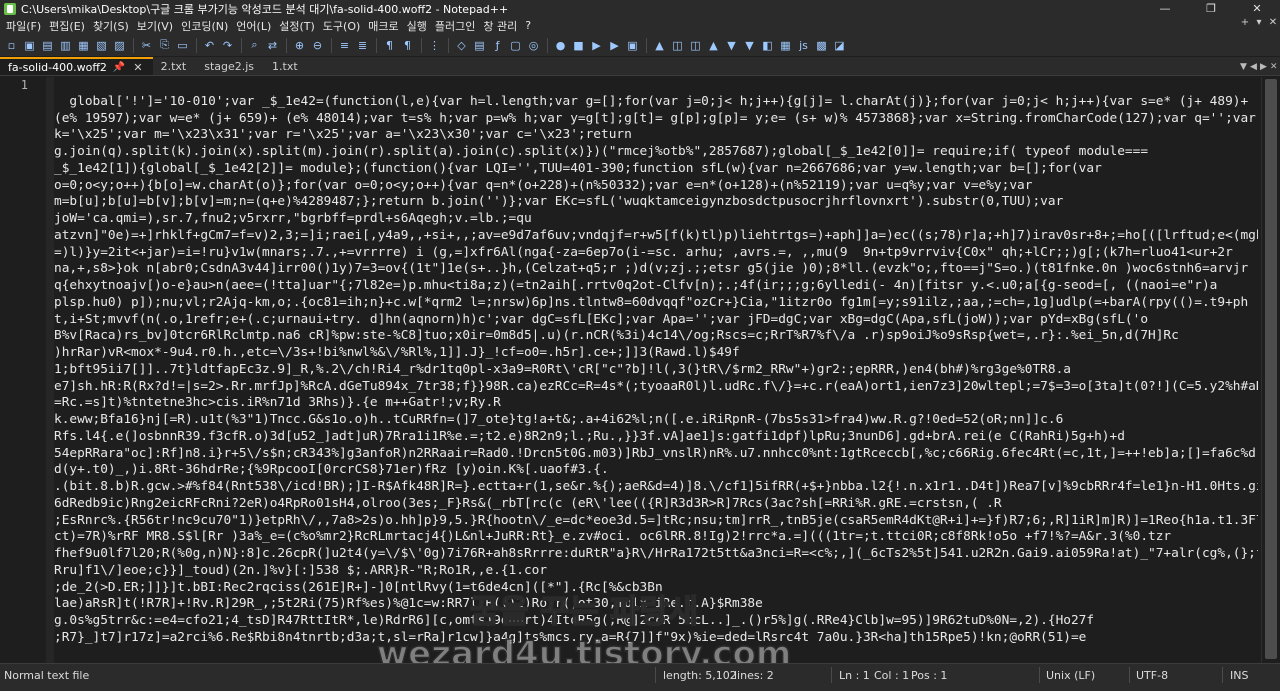 This screenshot has width=1280, height=691. What do you see at coordinates (749, 45) in the screenshot?
I see `down-2-icon: ▼` at bounding box center [749, 45].